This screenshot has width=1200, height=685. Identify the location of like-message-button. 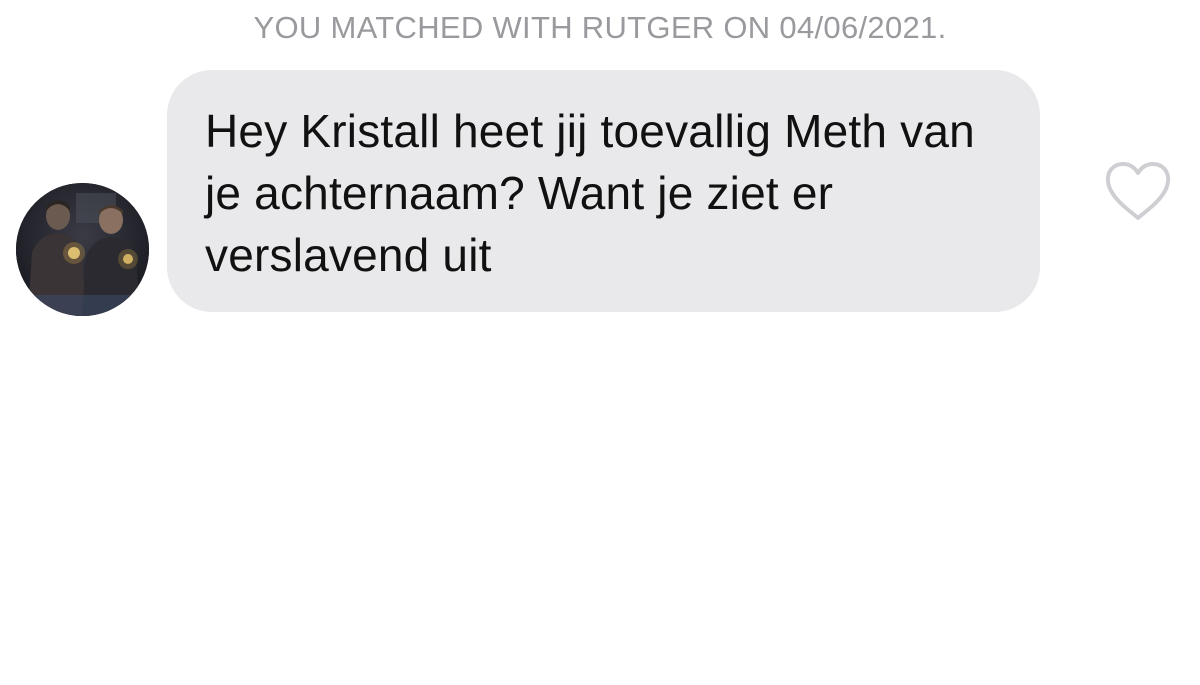
(1138, 192).